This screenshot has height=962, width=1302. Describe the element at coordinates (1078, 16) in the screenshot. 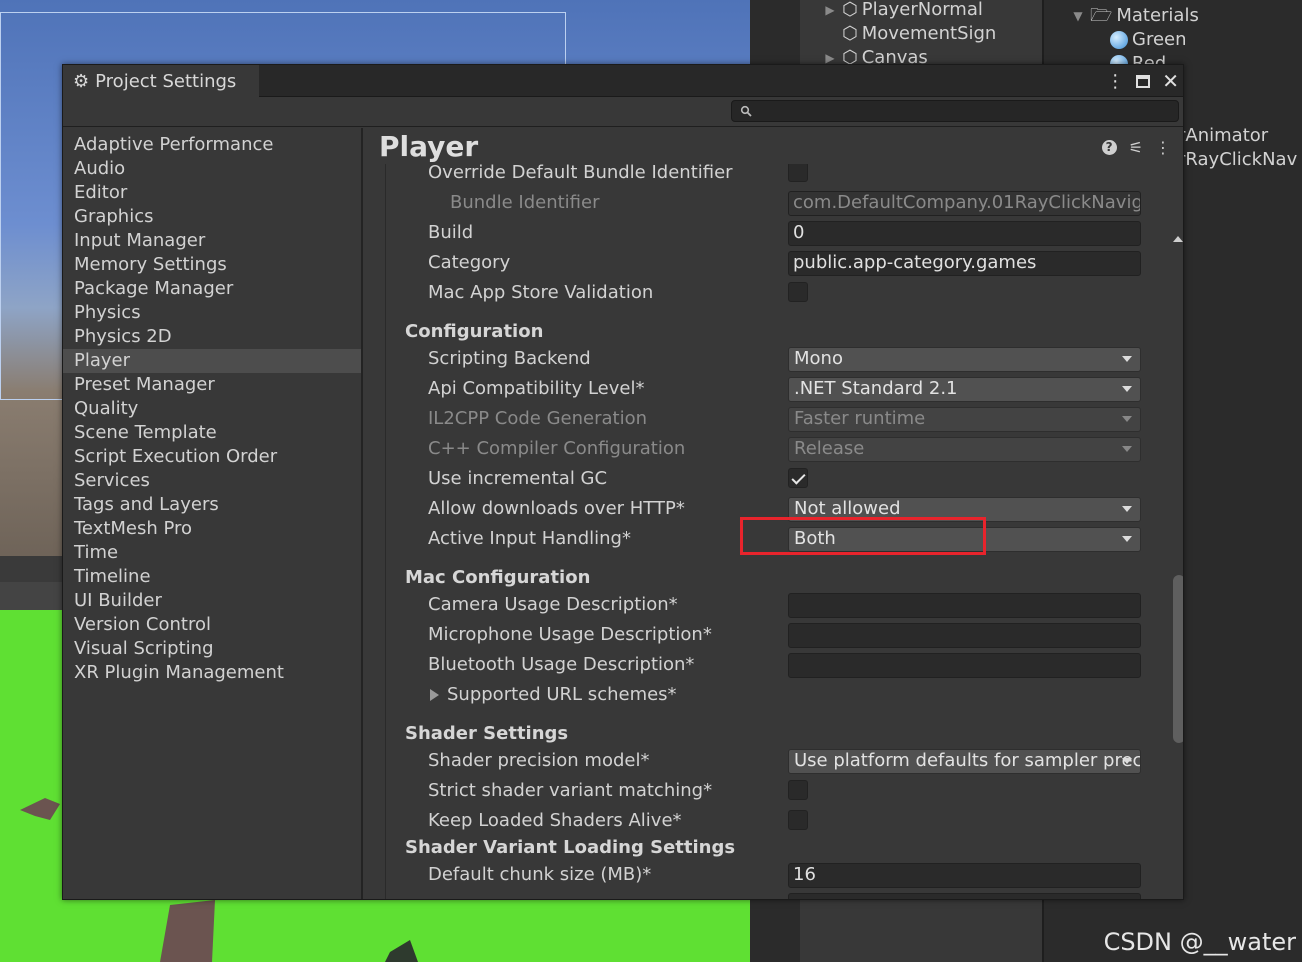

I see `expand-arrow-icon: ▼` at that location.